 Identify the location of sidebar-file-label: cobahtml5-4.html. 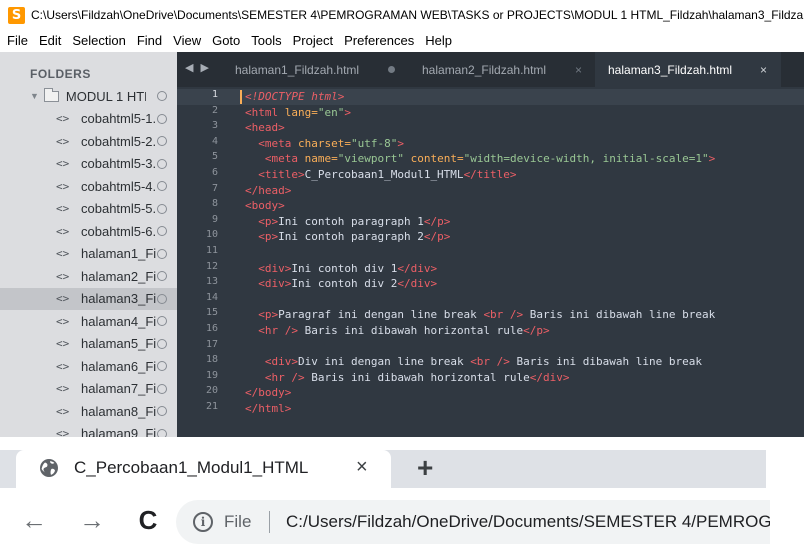
(119, 186).